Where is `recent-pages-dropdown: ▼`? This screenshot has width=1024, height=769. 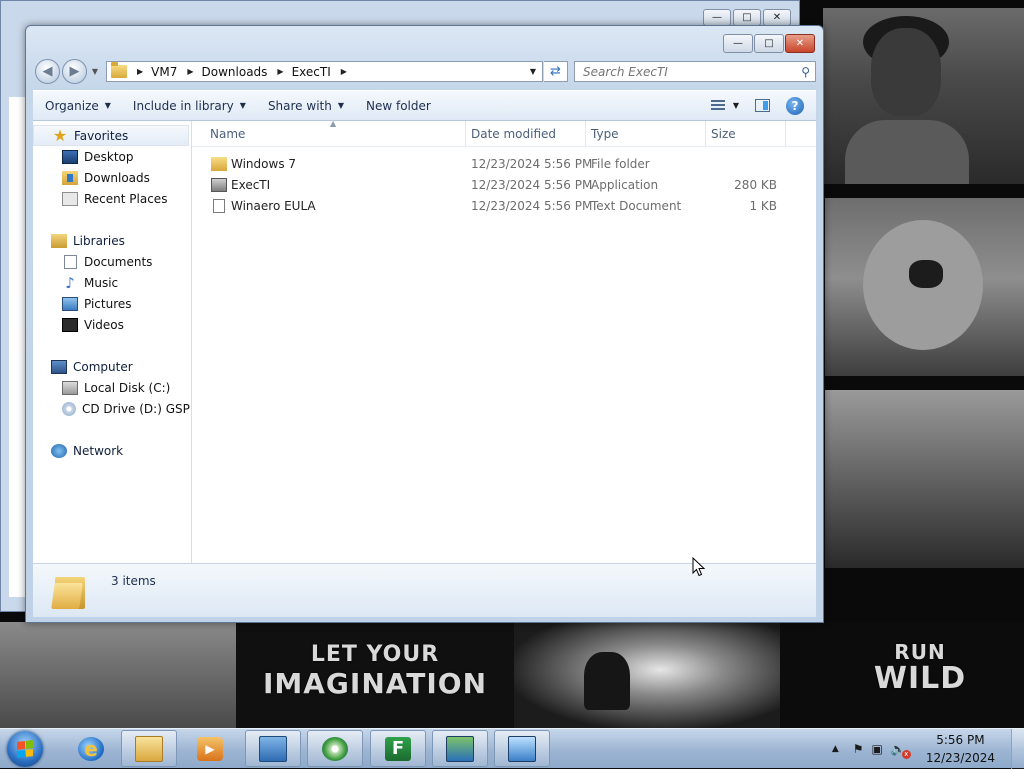 recent-pages-dropdown: ▼ is located at coordinates (95, 71).